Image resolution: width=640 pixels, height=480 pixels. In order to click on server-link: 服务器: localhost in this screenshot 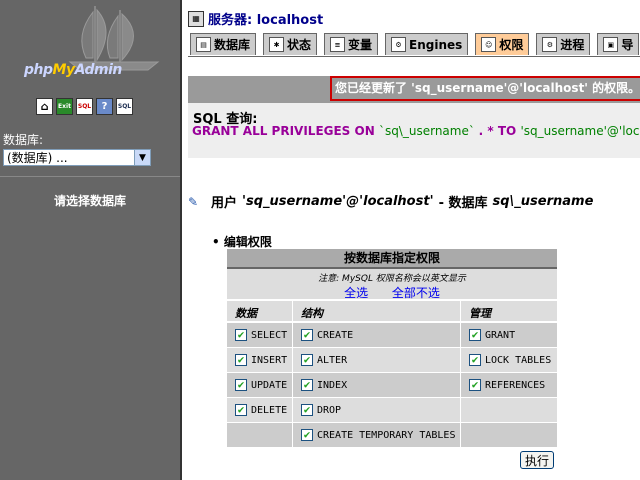, I will do `click(265, 18)`.